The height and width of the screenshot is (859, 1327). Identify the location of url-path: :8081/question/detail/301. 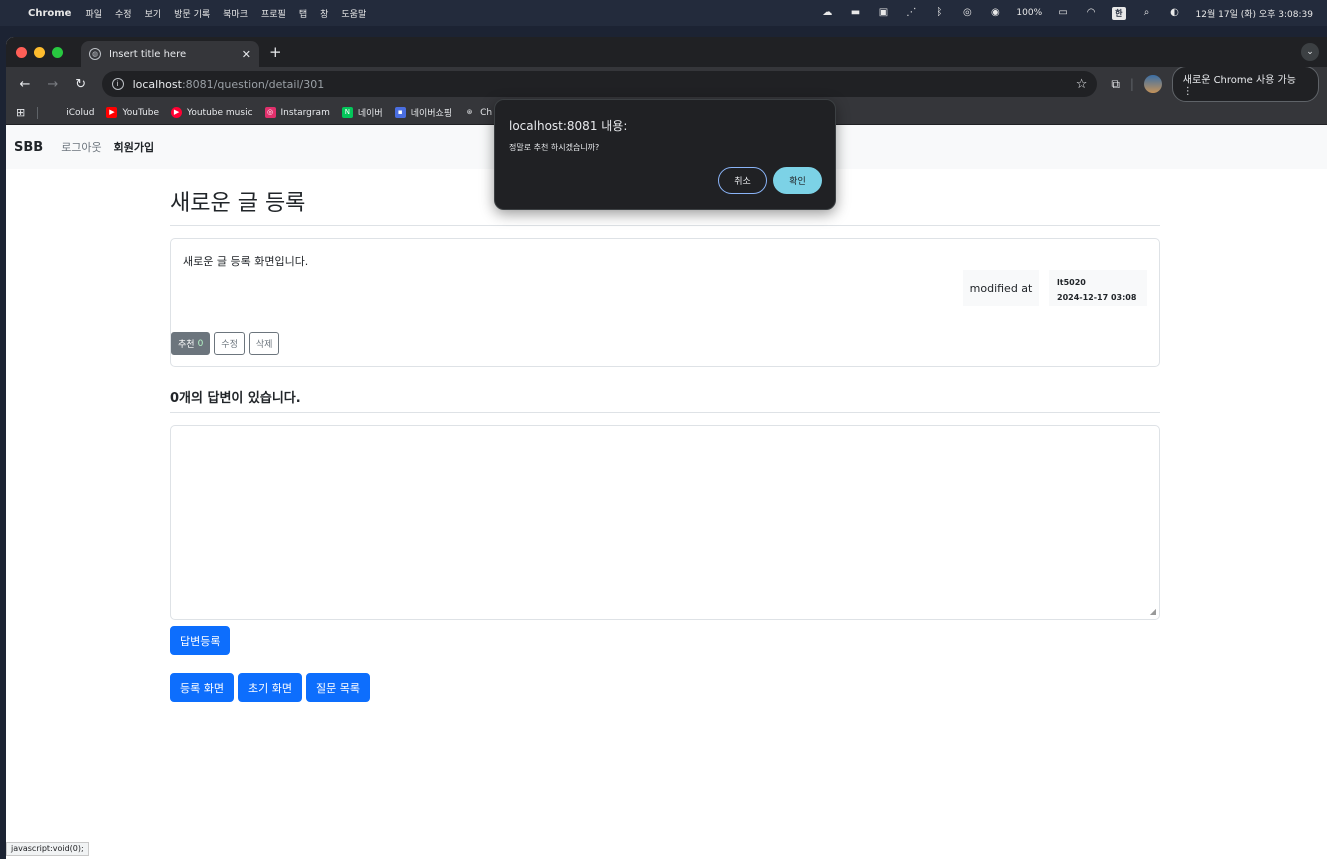
(253, 84).